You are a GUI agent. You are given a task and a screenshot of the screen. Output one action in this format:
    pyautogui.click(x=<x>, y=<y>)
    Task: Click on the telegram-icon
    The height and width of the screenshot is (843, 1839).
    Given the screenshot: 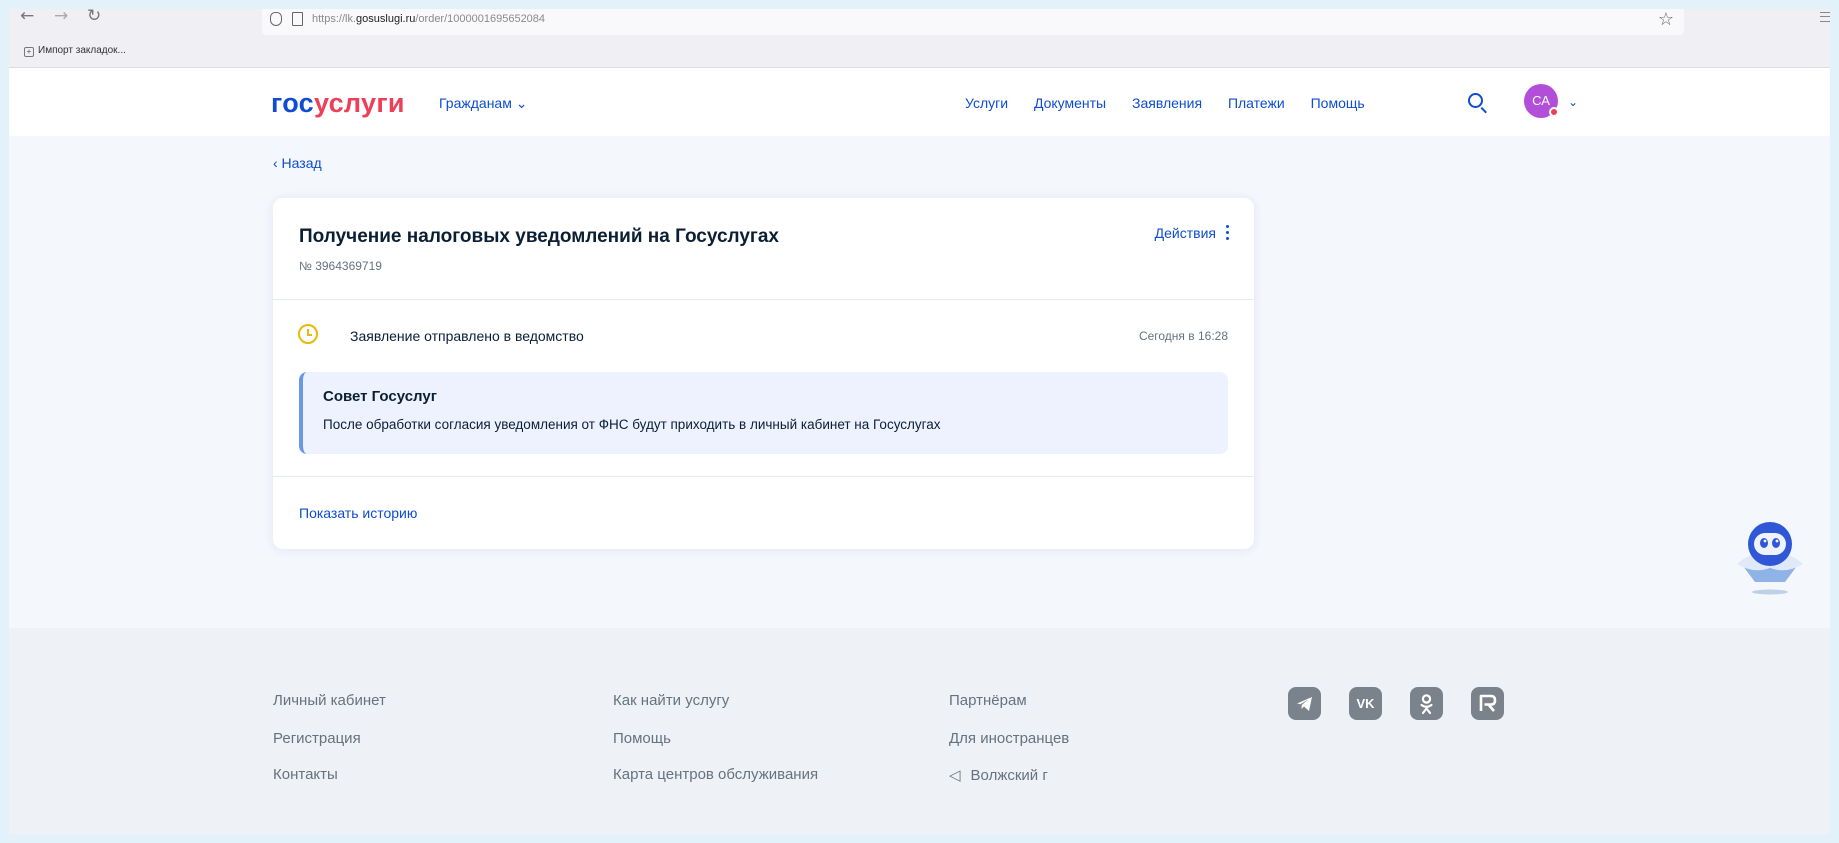 What is the action you would take?
    pyautogui.click(x=1304, y=703)
    